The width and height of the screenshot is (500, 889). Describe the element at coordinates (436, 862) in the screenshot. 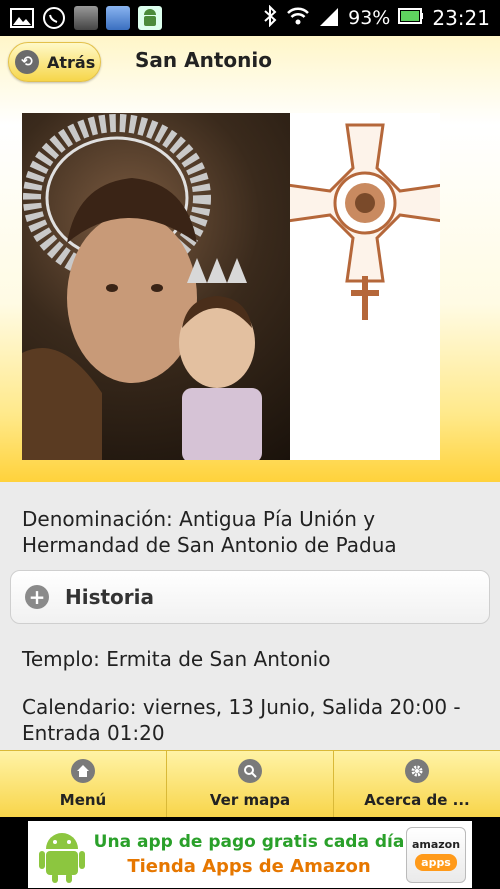

I see `ad-logo-pill: apps` at that location.